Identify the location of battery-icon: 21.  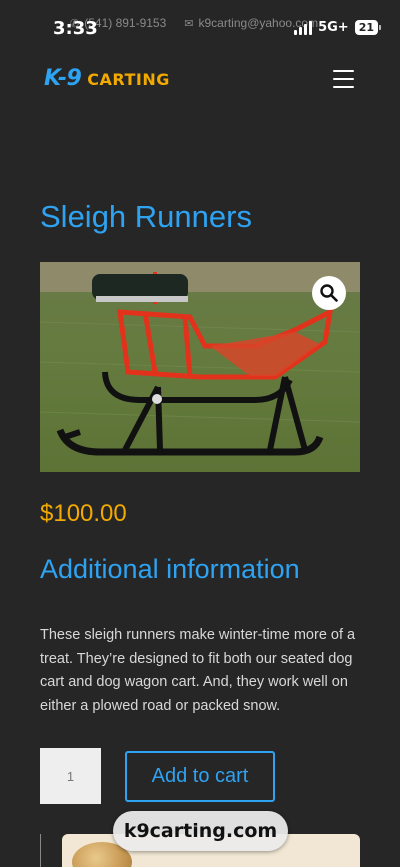
(368, 27).